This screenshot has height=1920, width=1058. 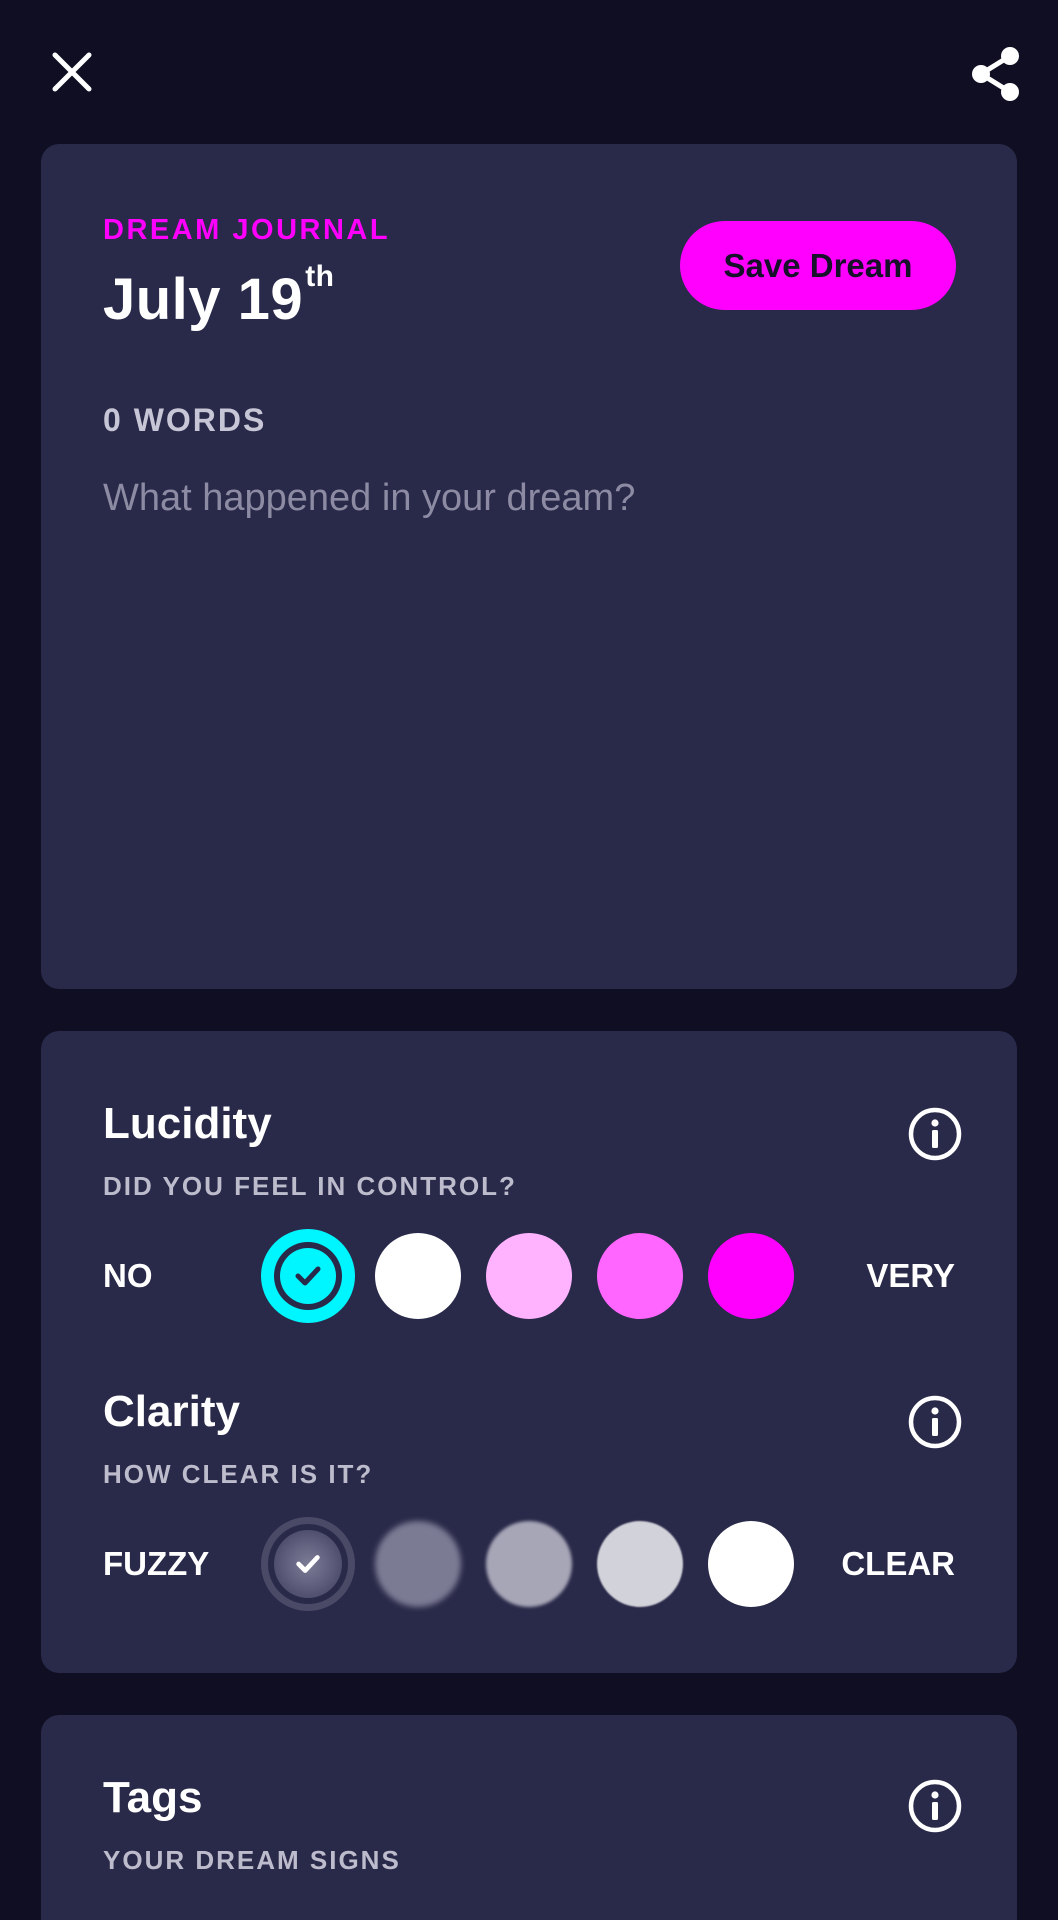 I want to click on word-count: 0 WORDS, so click(x=185, y=420).